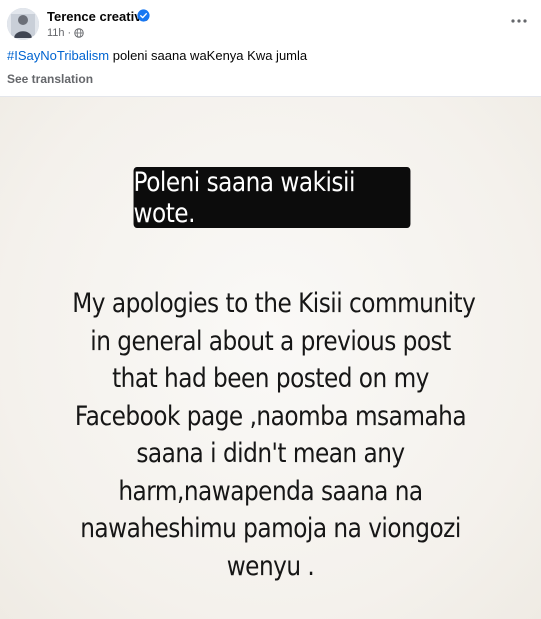  Describe the element at coordinates (50, 79) in the screenshot. I see `see-translation-link: See translation` at that location.